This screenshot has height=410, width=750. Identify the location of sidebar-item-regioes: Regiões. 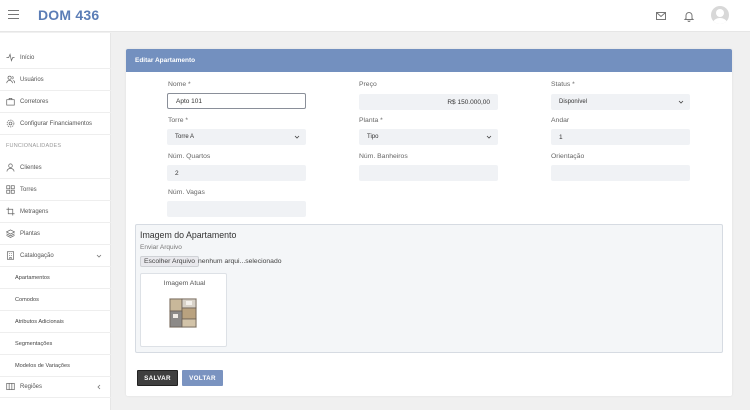
(55, 387).